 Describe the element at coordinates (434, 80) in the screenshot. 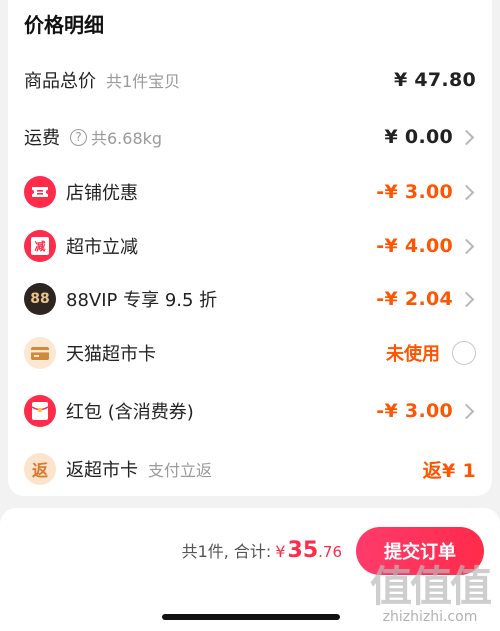

I see `goods-total-value: ¥ 47.80` at that location.